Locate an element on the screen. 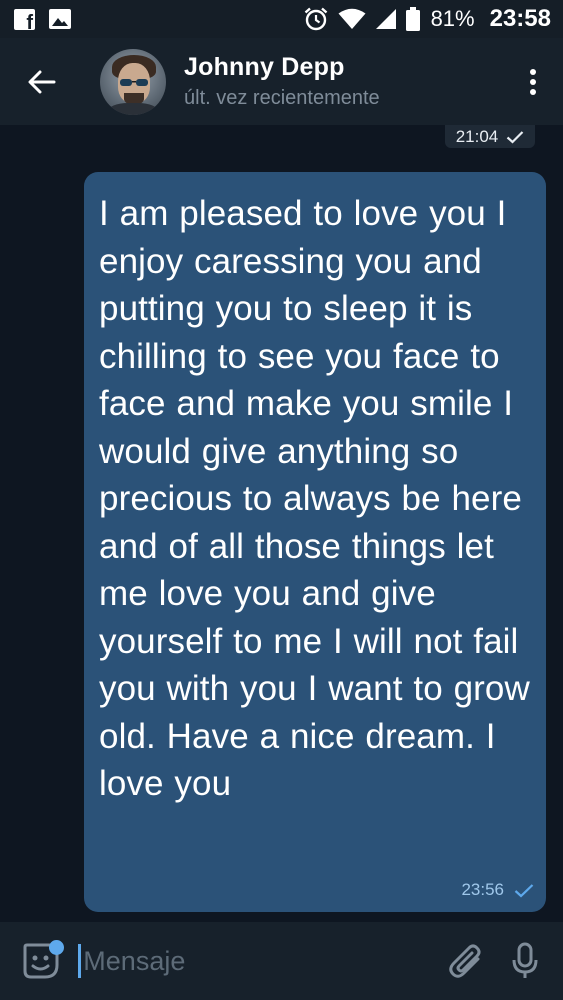 This screenshot has width=563, height=1000. status-right: 81% 23:58 is located at coordinates (427, 19).